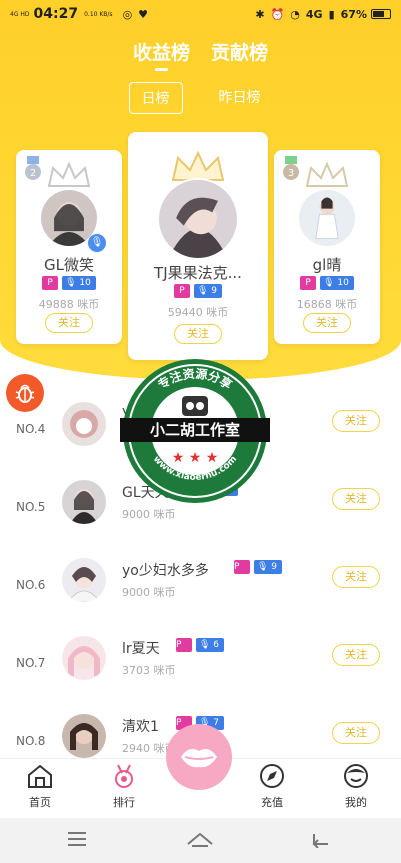 The width and height of the screenshot is (401, 863). I want to click on user-icon, so click(356, 776).